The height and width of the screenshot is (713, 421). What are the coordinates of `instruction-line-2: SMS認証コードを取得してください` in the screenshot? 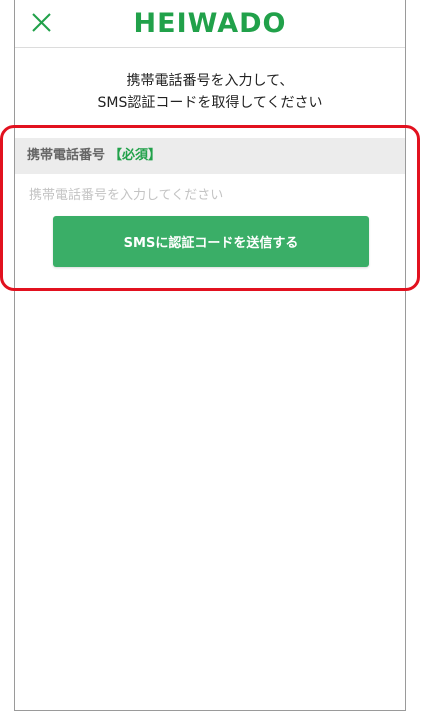 It's located at (210, 103).